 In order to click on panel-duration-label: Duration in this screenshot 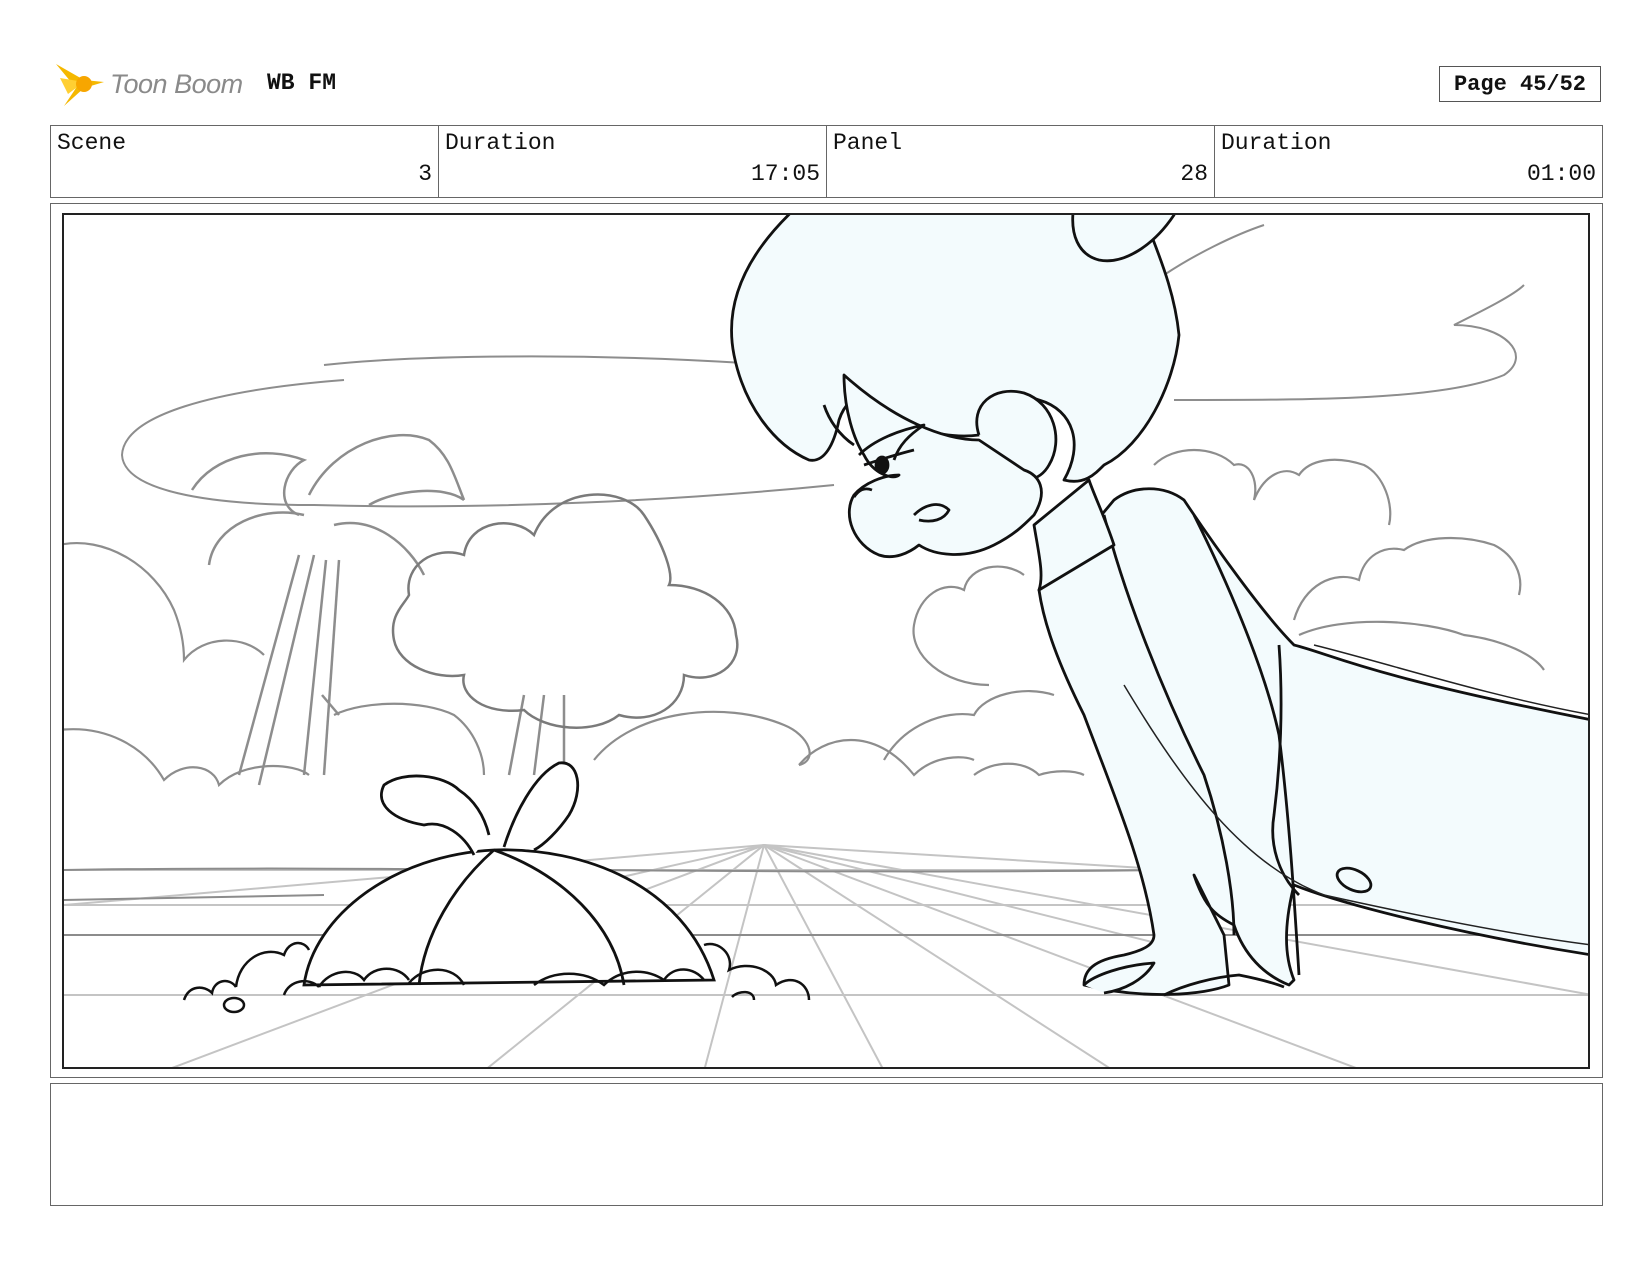, I will do `click(1276, 143)`.